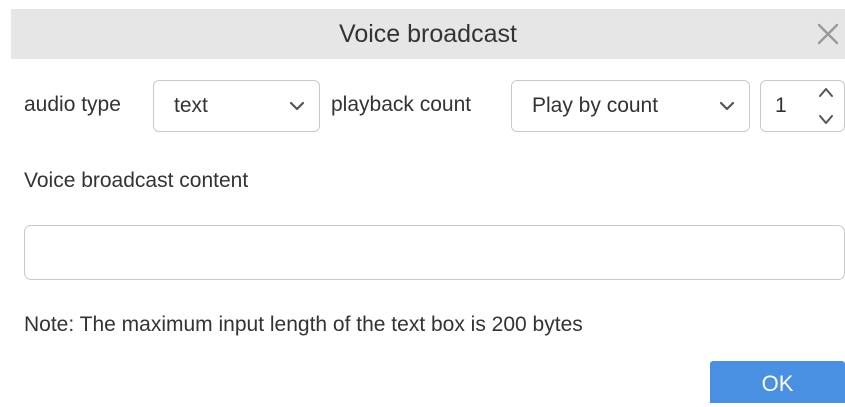  I want to click on ok-button: OK, so click(777, 382).